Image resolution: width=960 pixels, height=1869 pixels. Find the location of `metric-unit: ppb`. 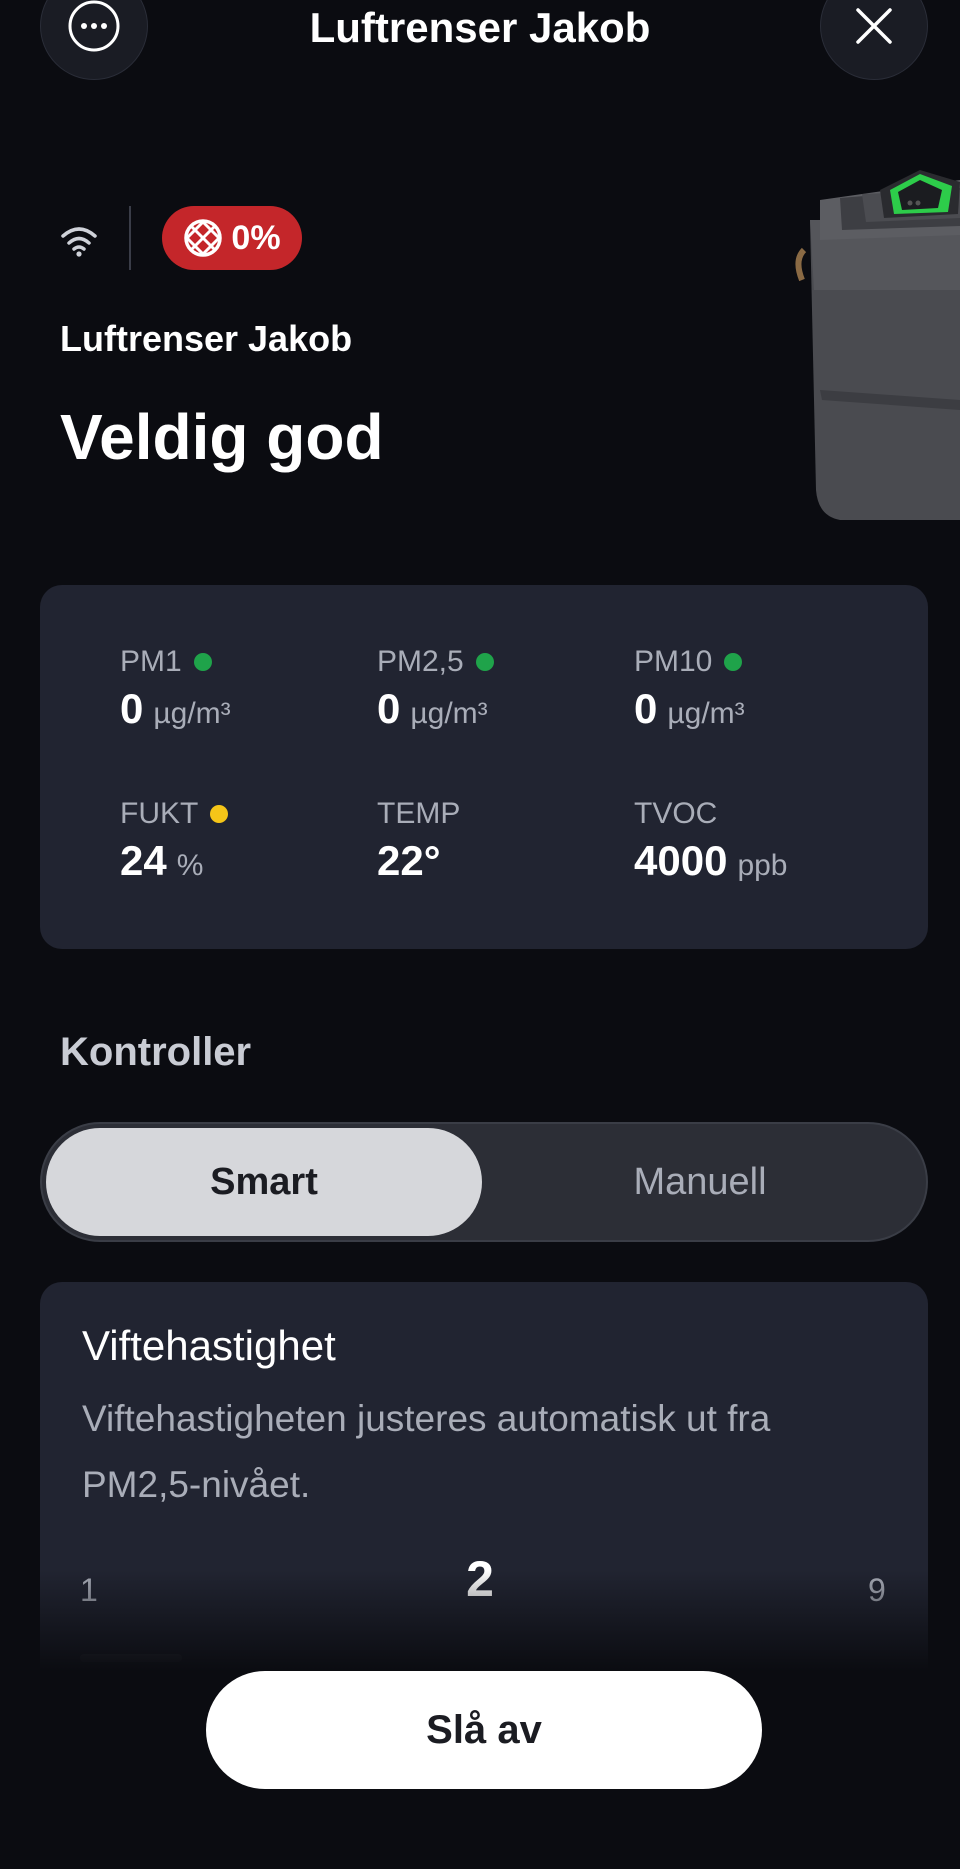

metric-unit: ppb is located at coordinates (762, 865).